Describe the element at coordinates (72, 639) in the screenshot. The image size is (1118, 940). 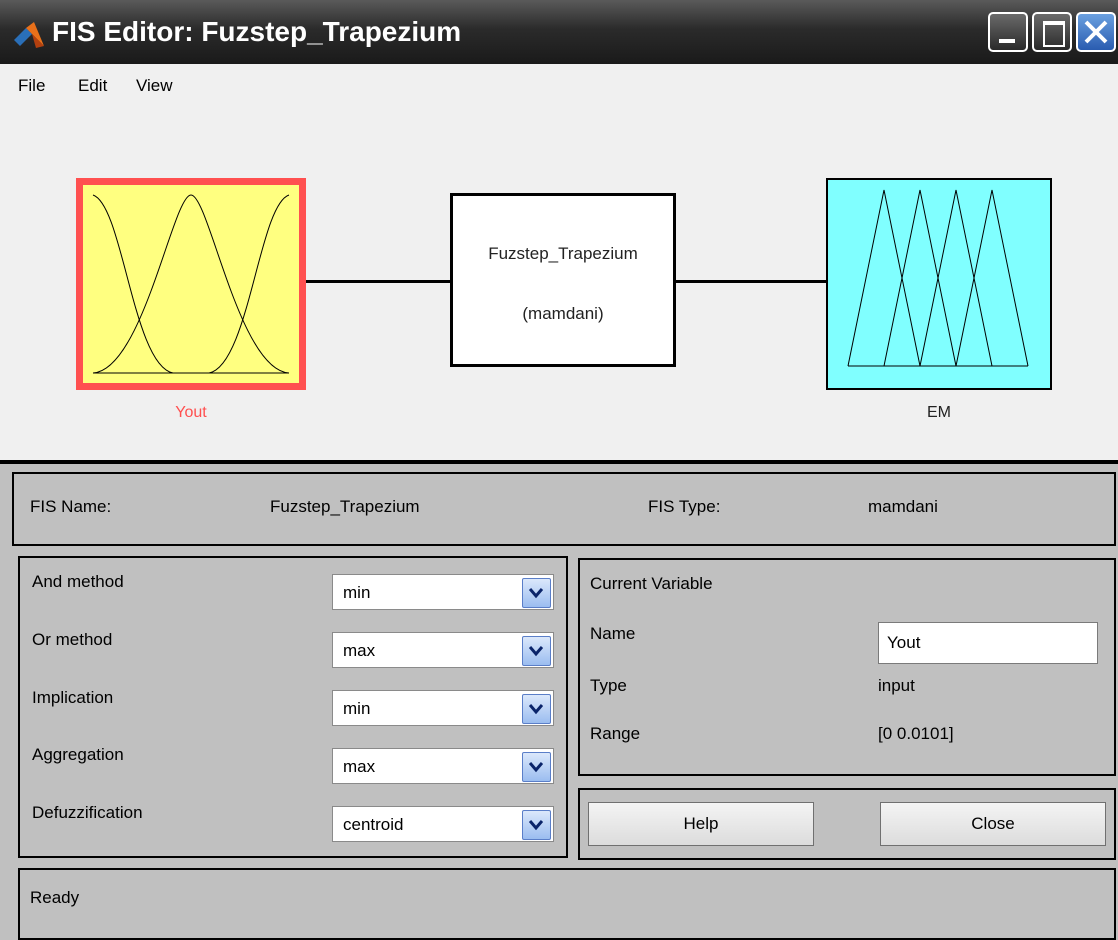
I see `or-method-label: Or method` at that location.